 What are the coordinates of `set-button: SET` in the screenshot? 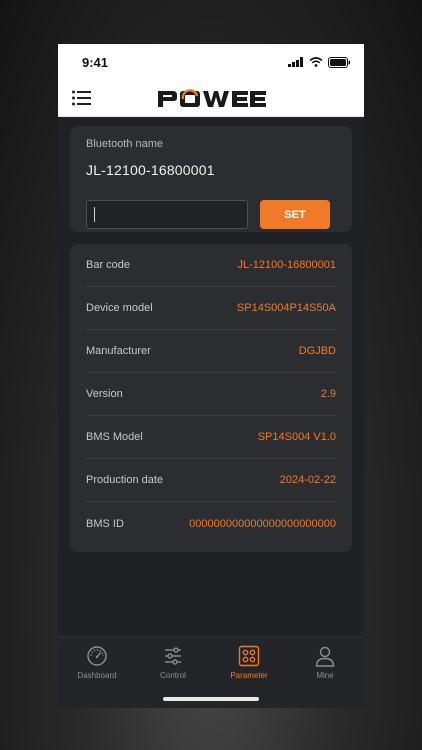 It's located at (295, 214).